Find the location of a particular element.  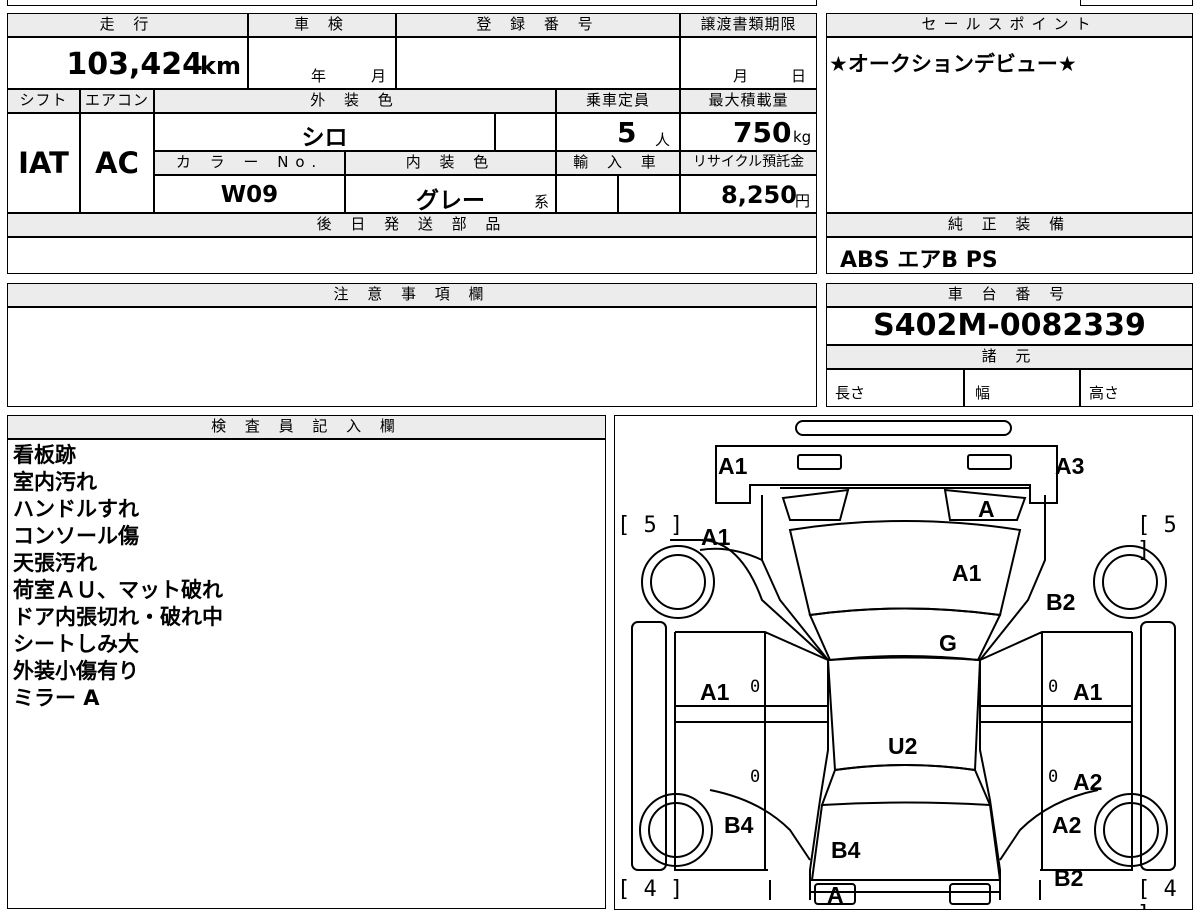

sales-point-cell: ★オークションデビュー★ is located at coordinates (1009, 125).